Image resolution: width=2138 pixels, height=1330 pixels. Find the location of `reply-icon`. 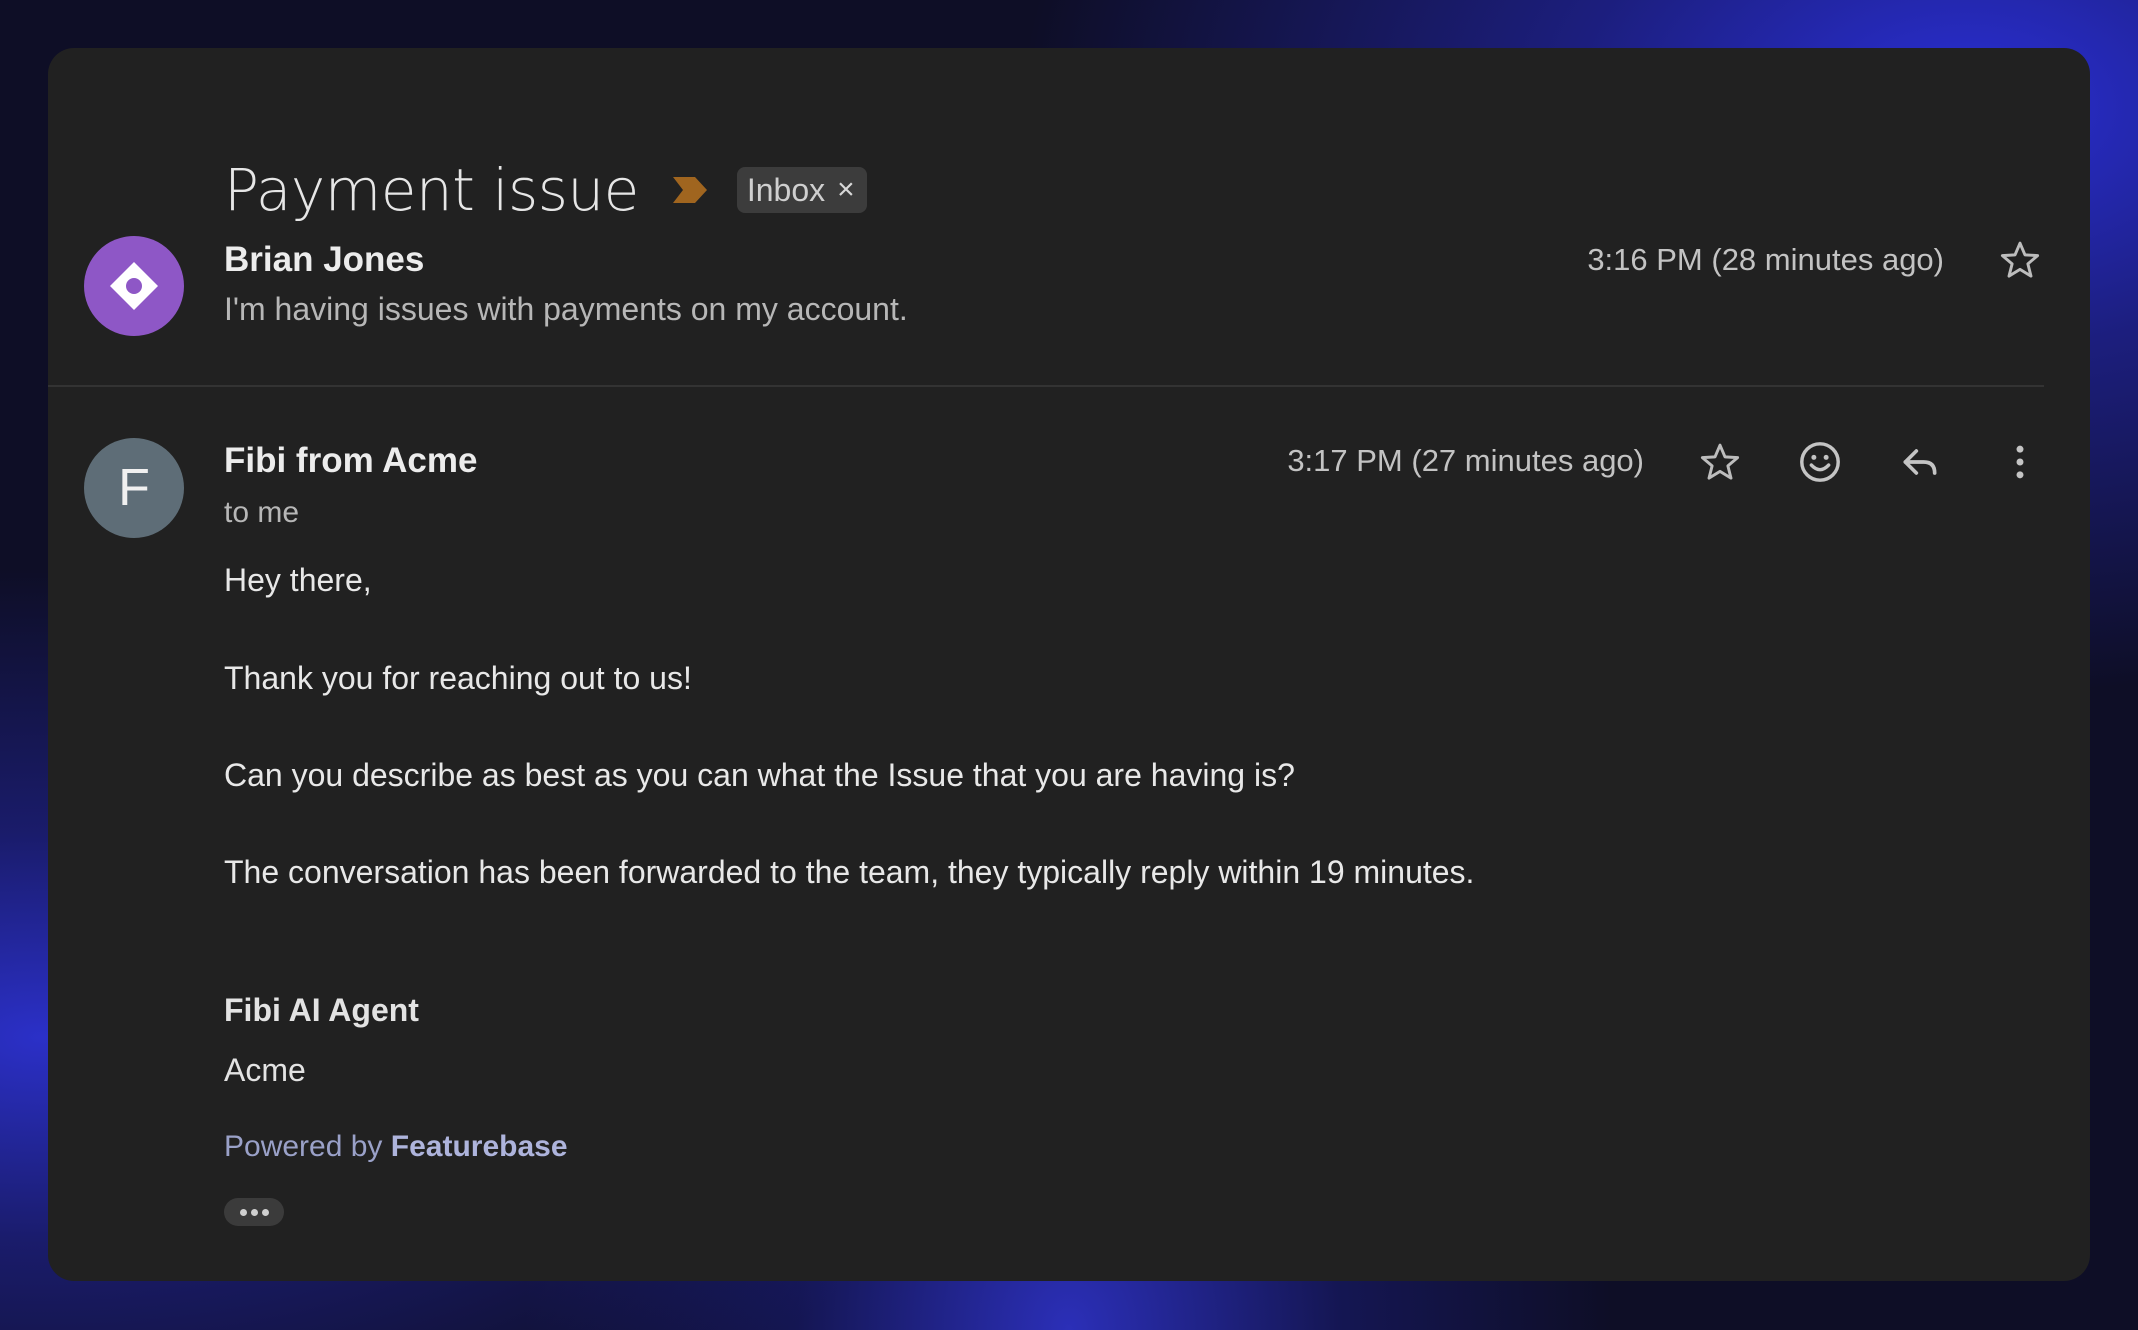

reply-icon is located at coordinates (1920, 462).